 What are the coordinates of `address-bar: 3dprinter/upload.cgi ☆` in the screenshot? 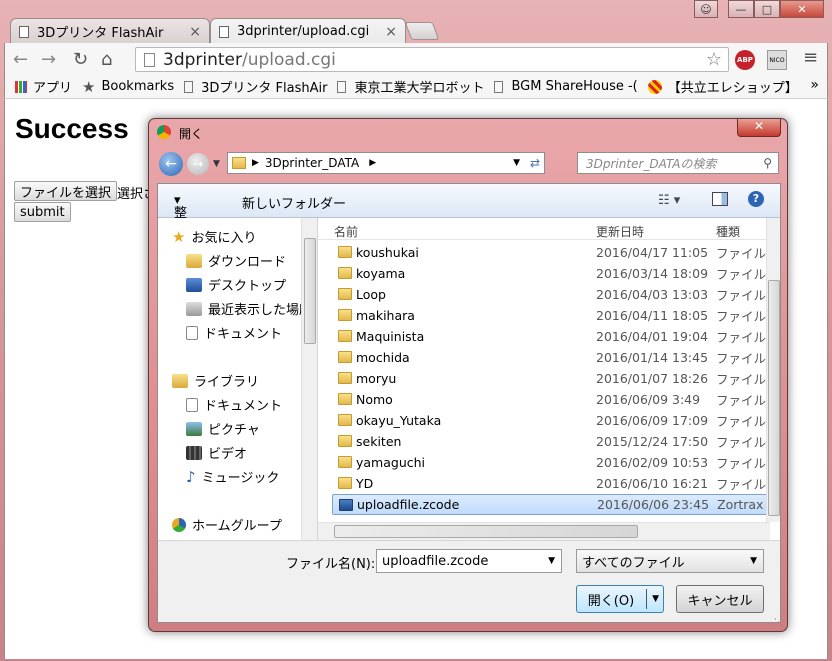 It's located at (432, 59).